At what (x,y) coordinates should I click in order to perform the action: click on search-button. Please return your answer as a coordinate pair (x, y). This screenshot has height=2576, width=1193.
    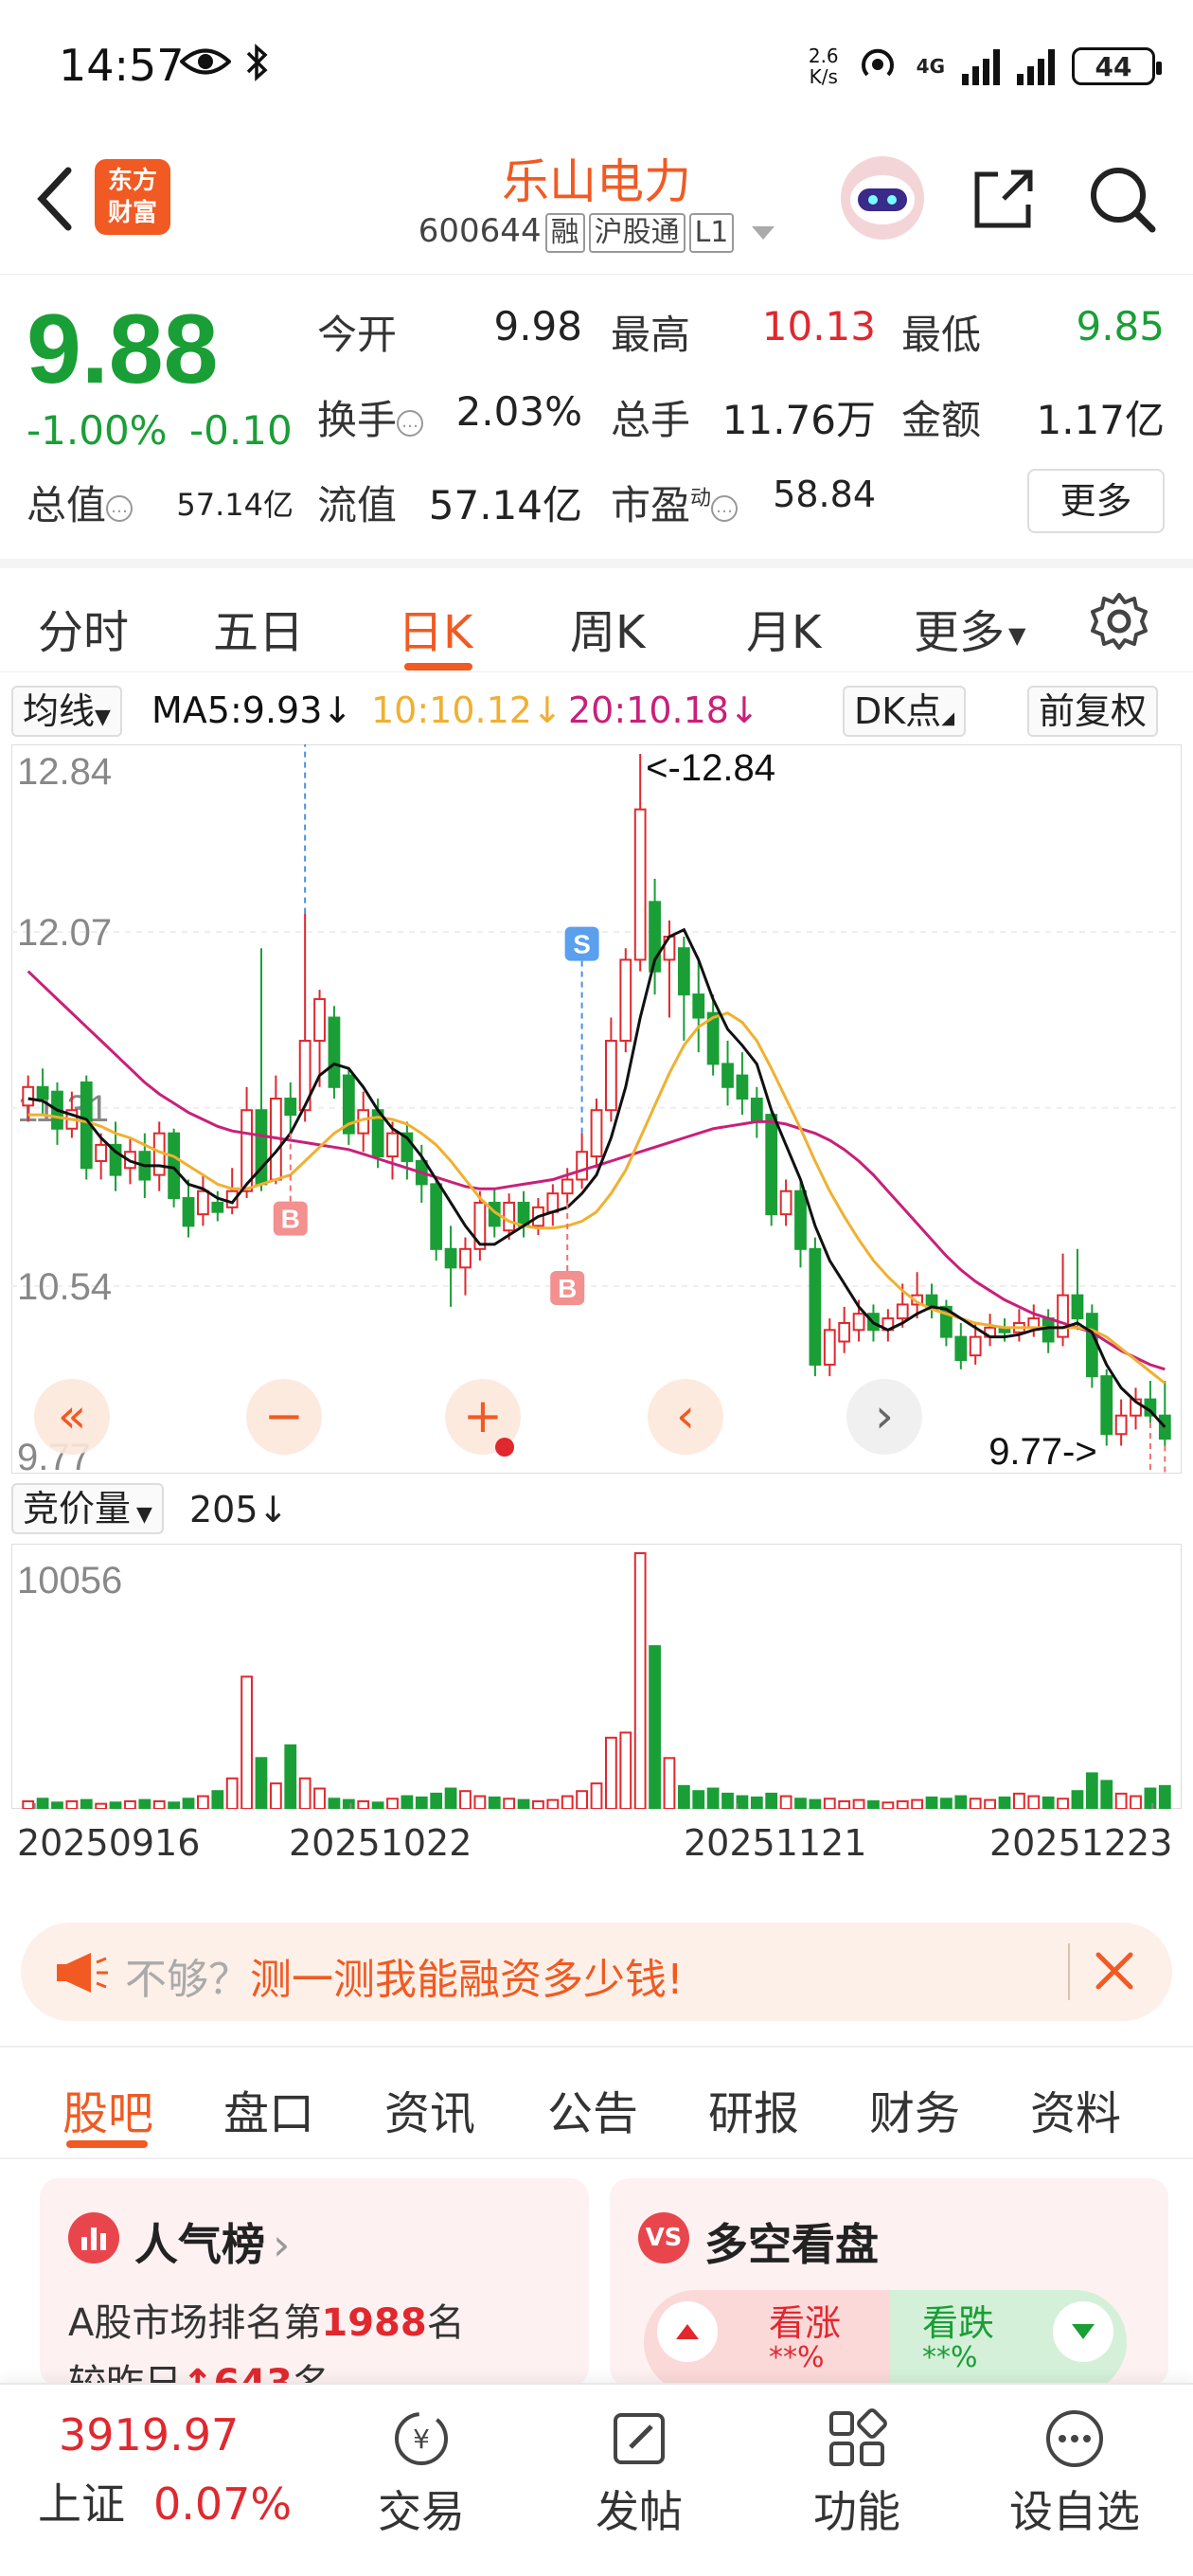
    Looking at the image, I should click on (1122, 199).